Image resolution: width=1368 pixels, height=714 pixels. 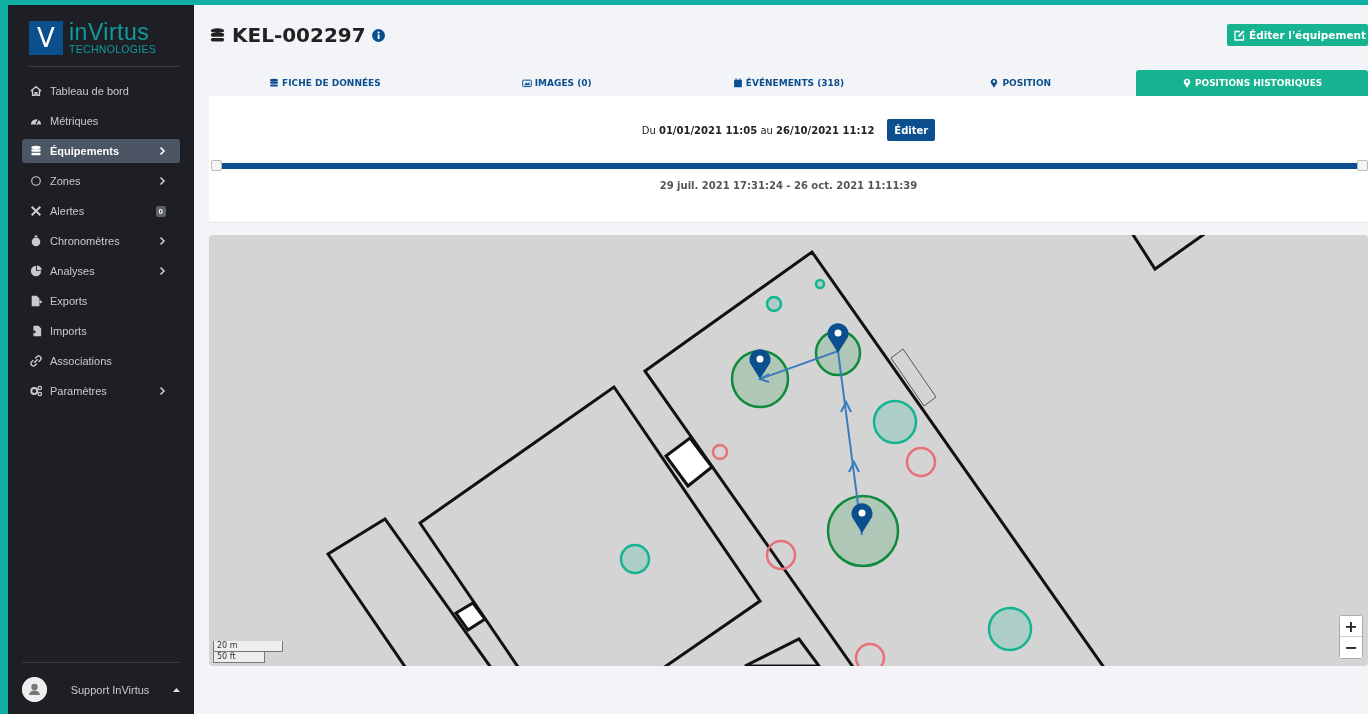 I want to click on home-icon, so click(x=36, y=91).